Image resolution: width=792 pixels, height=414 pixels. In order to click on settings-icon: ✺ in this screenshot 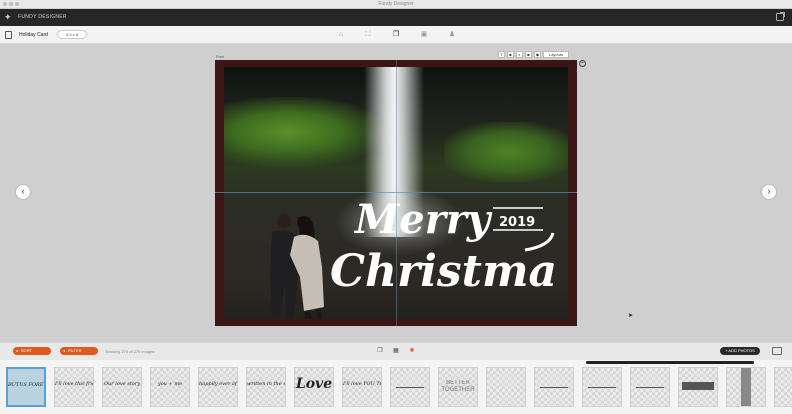, I will do `click(412, 351)`.